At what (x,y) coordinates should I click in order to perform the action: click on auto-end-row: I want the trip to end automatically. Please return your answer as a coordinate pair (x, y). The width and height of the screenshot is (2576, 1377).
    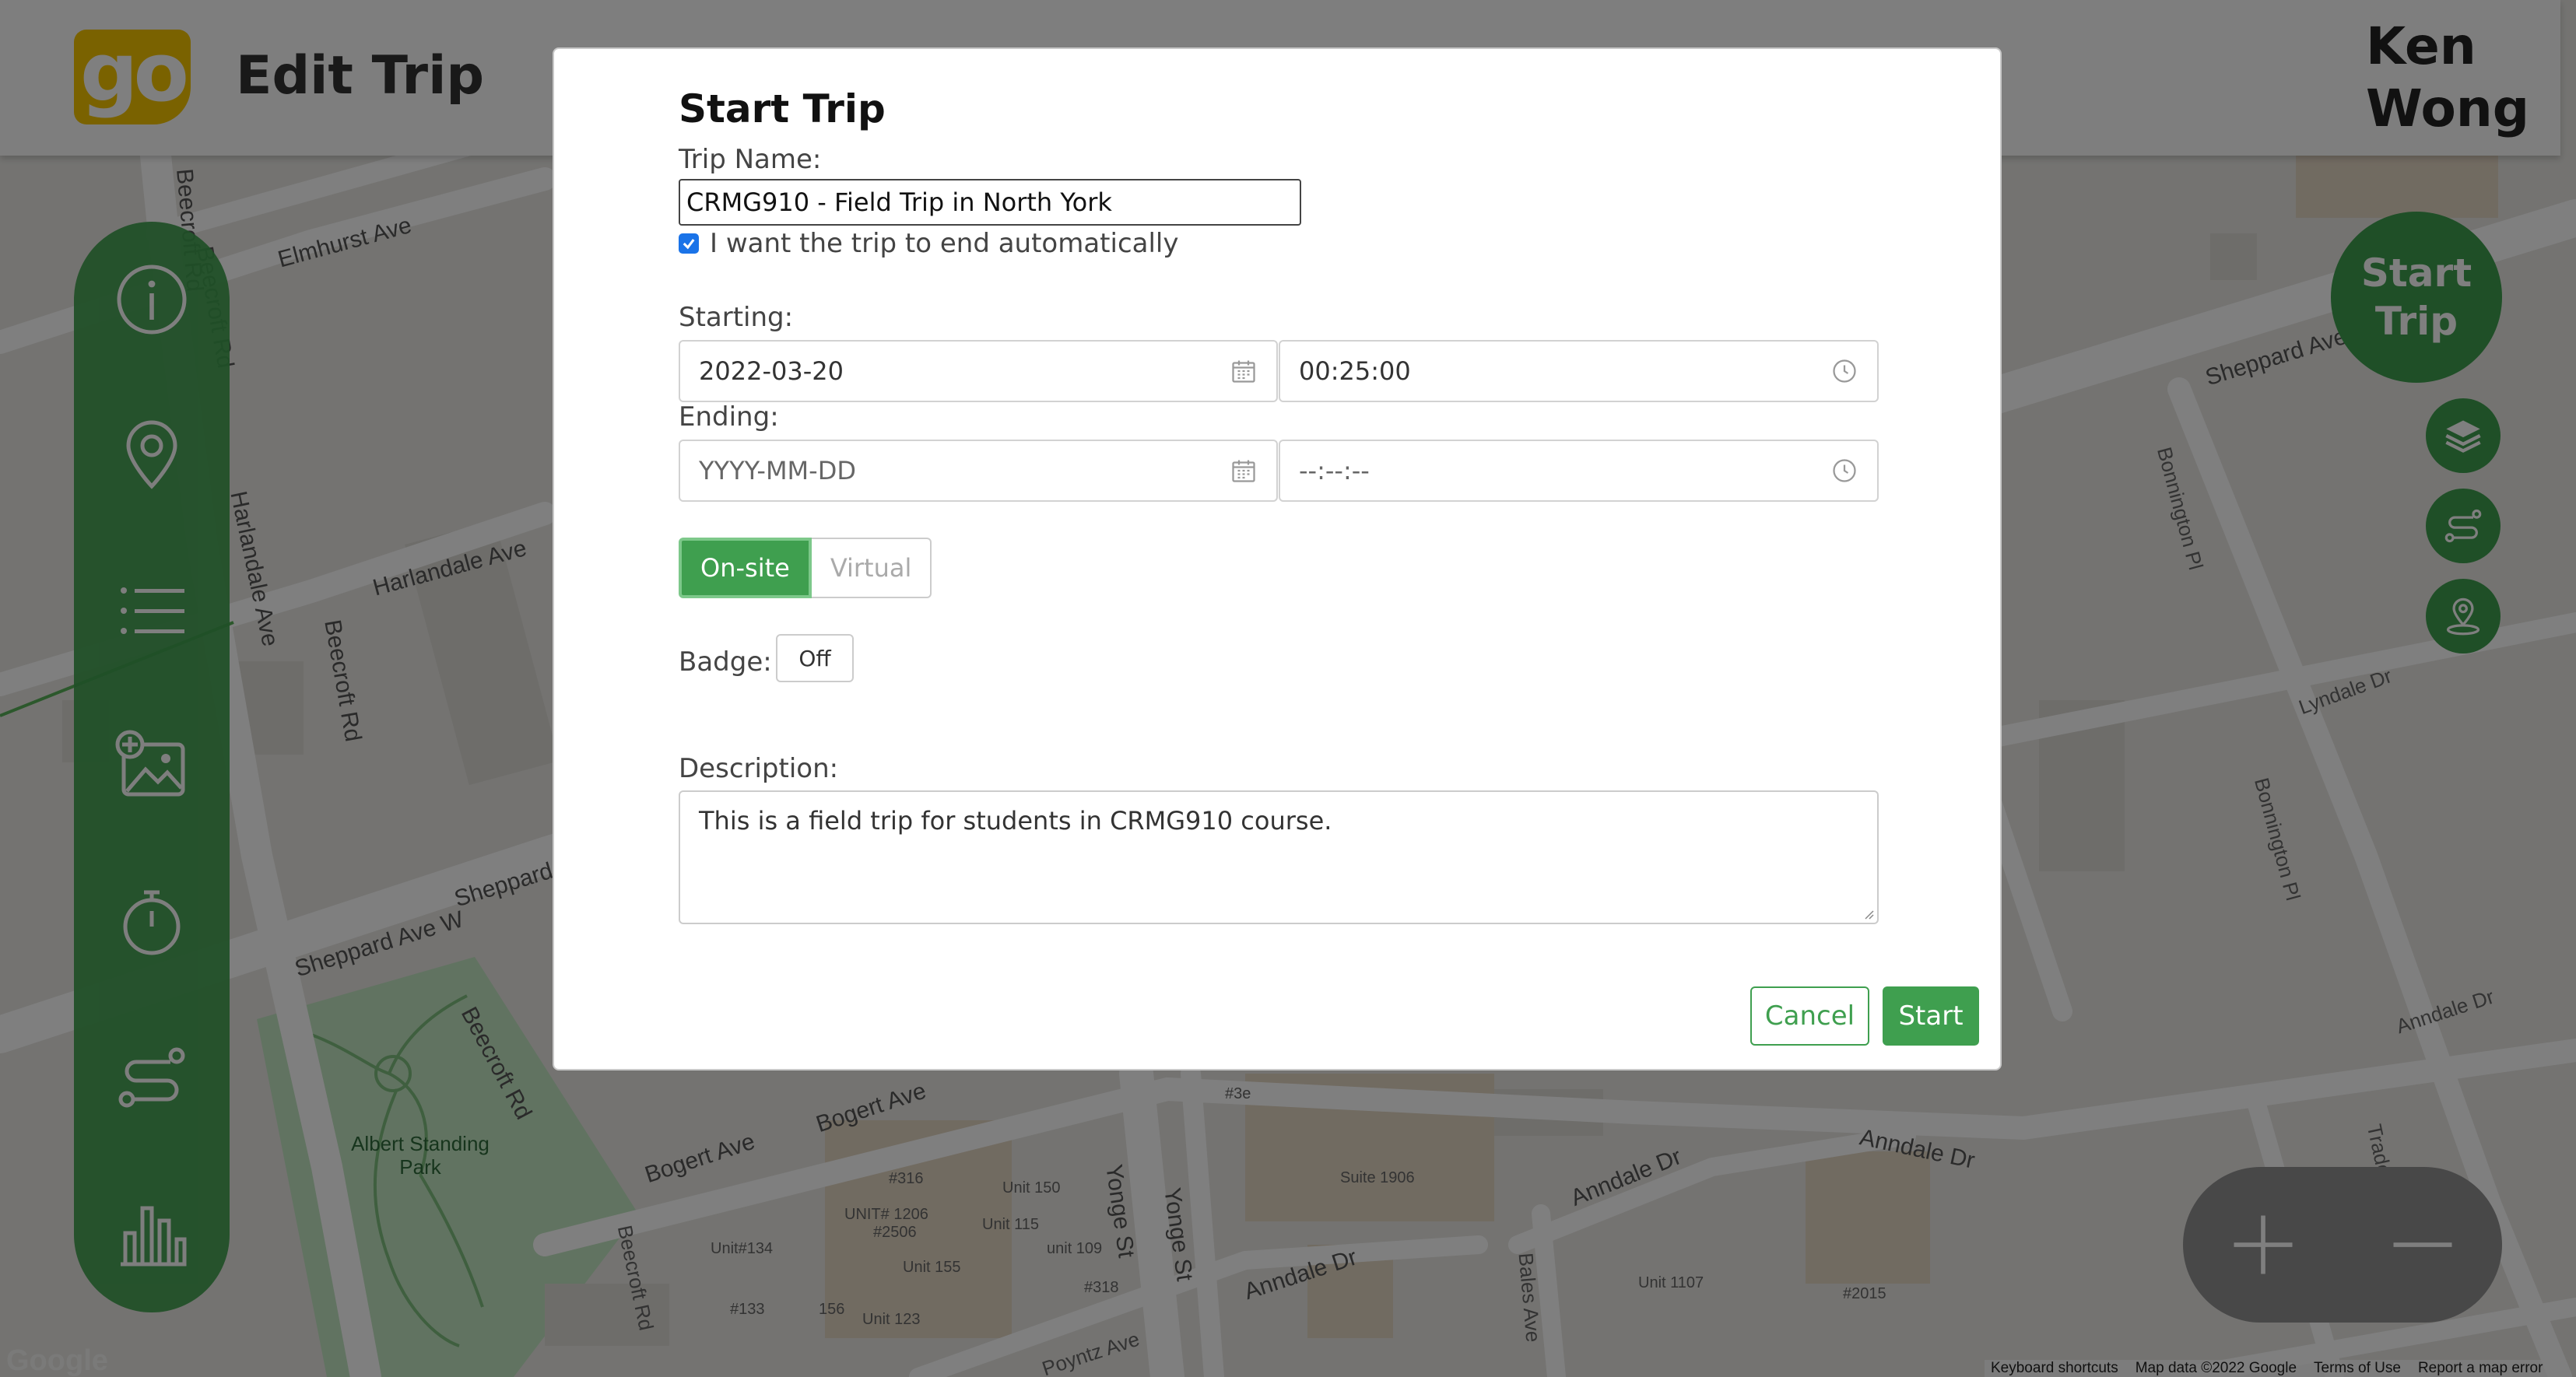
    Looking at the image, I should click on (929, 243).